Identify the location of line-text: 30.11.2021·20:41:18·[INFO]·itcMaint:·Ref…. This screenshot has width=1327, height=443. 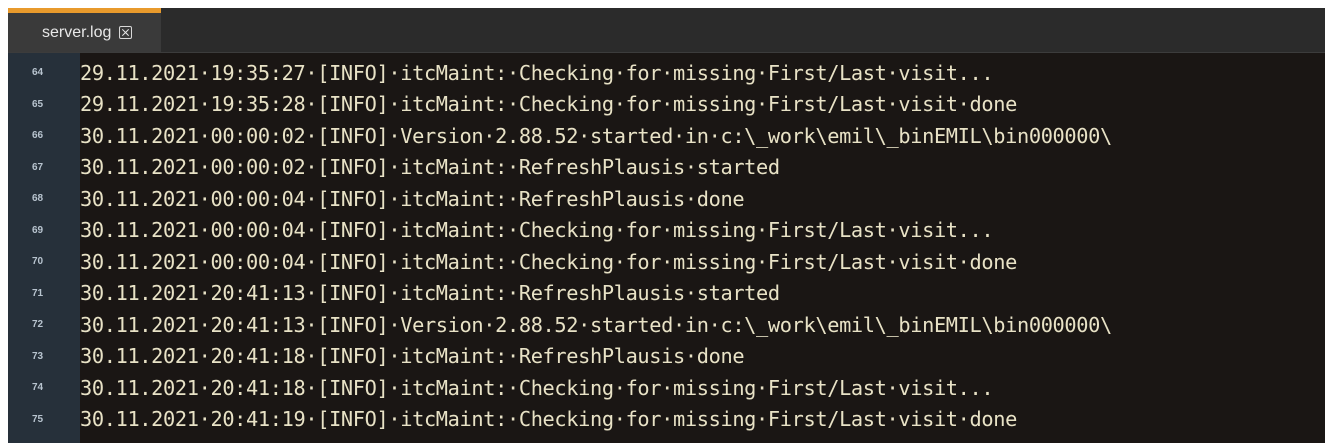
(412, 356).